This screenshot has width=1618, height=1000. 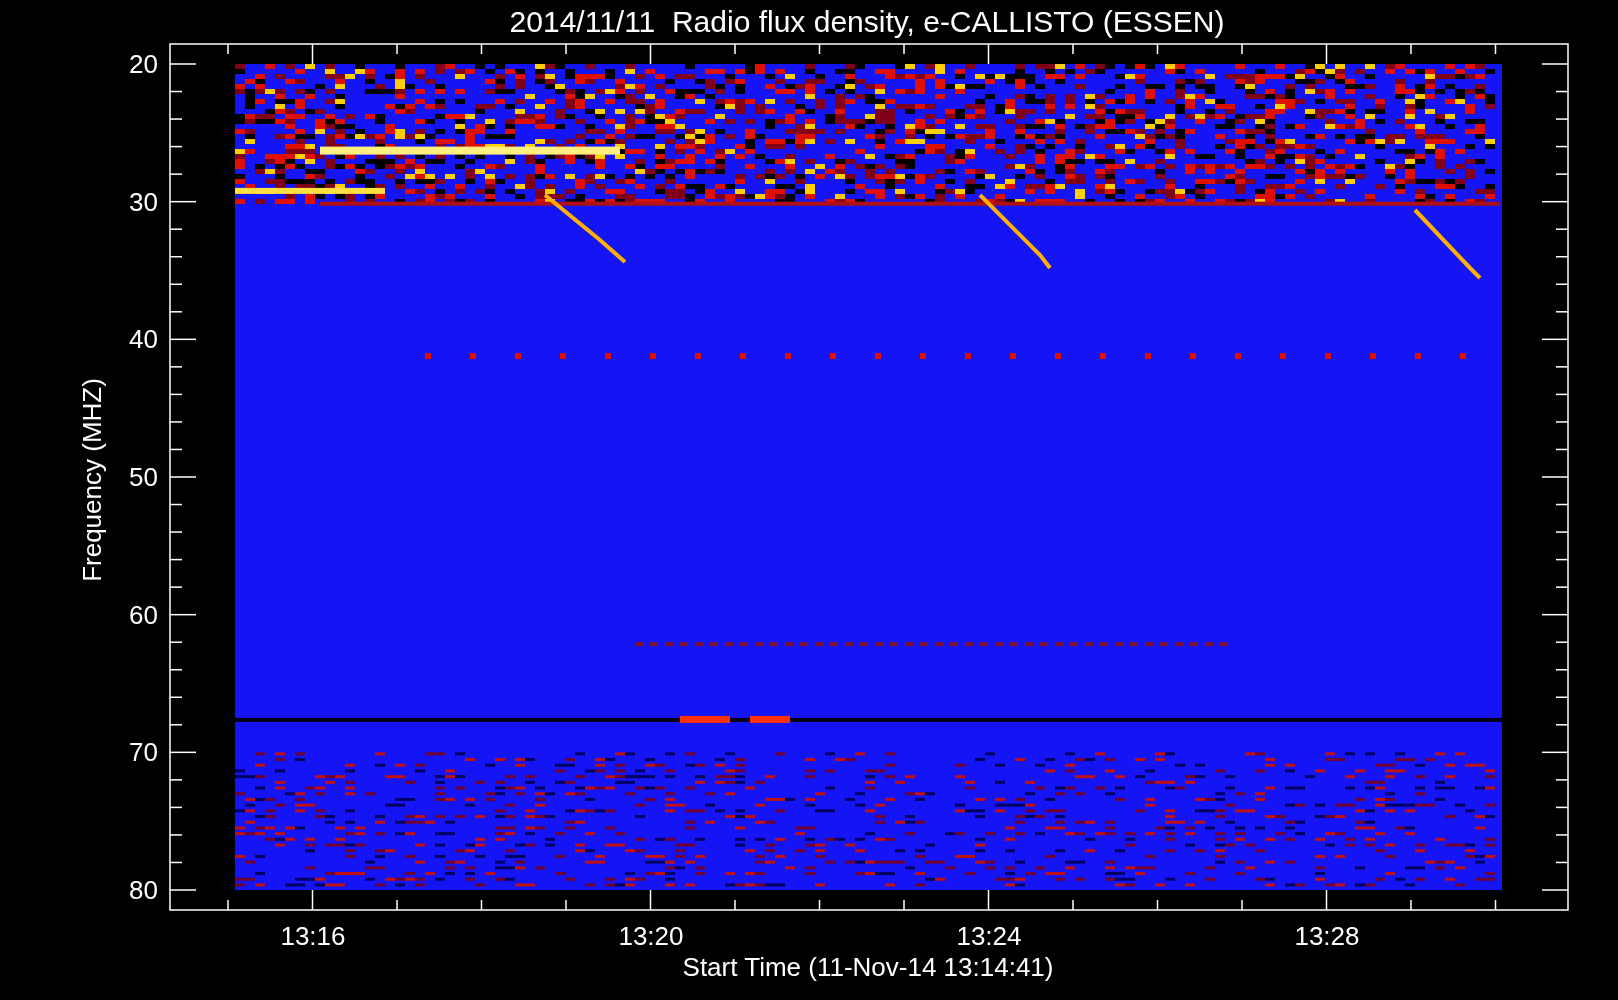 I want to click on x-tick-label: 13:16, so click(x=313, y=936).